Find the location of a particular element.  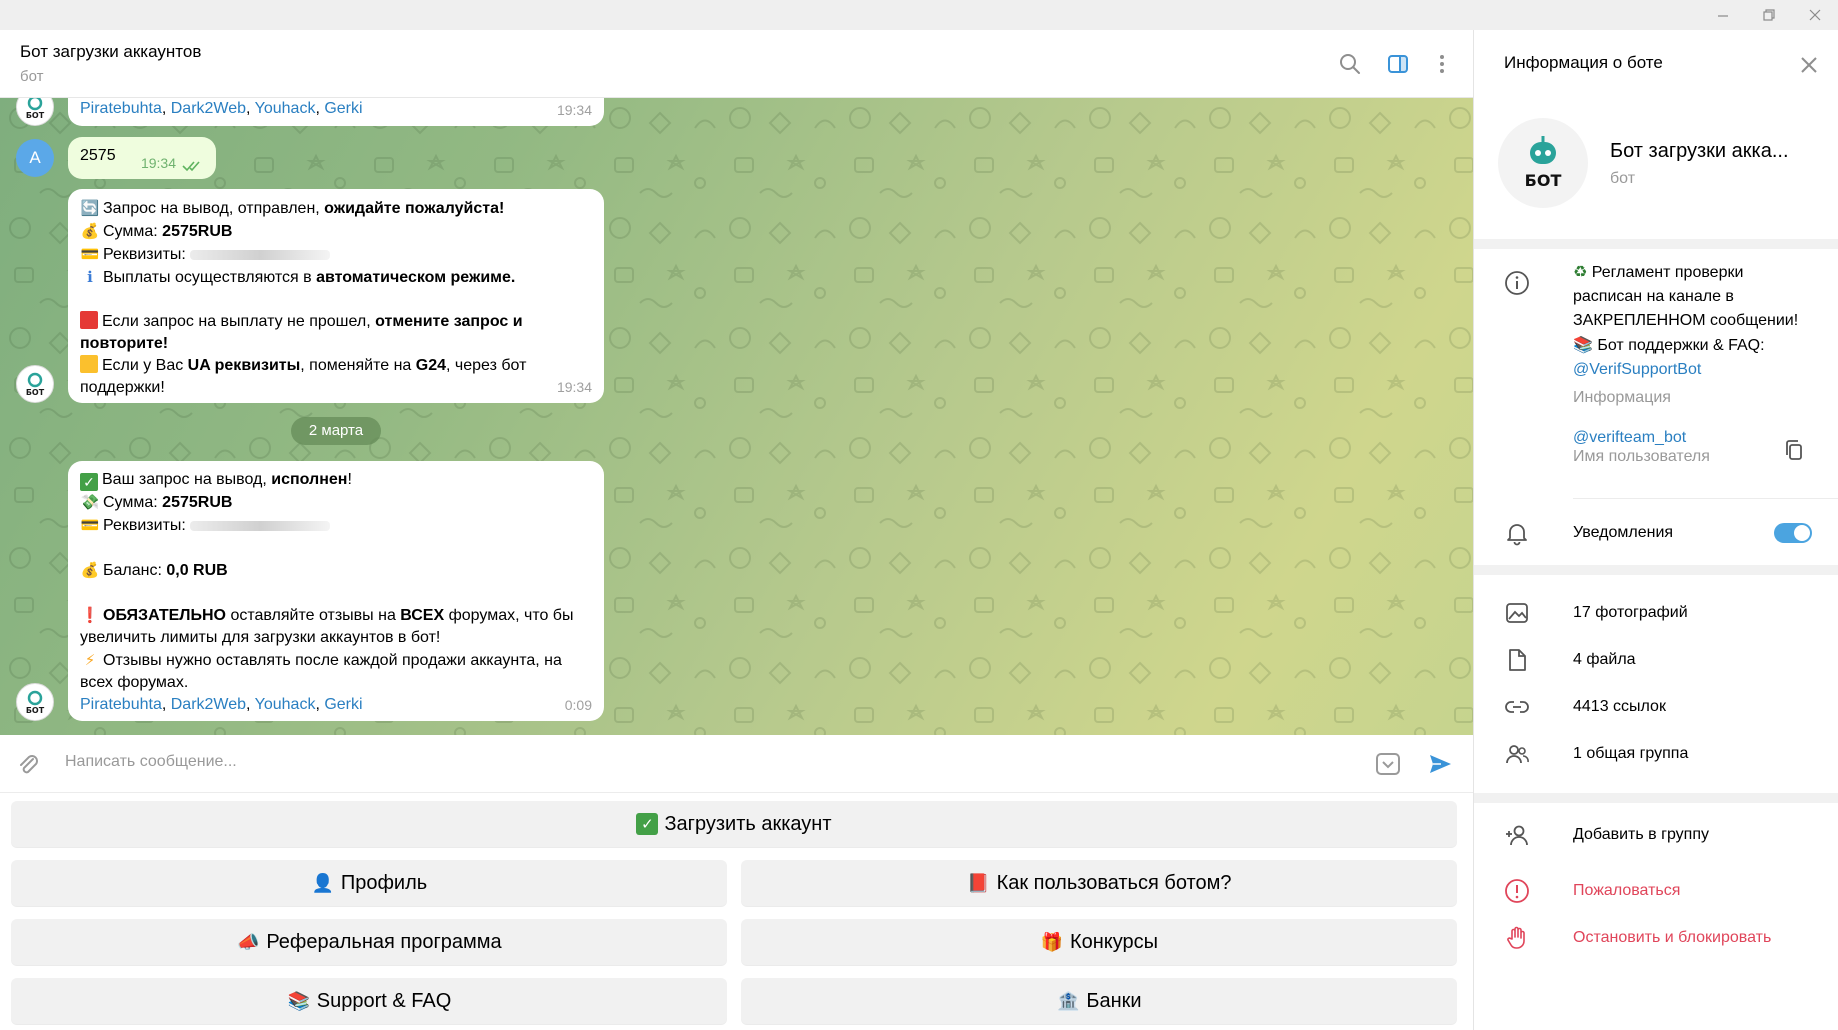

text: Реквизиты: is located at coordinates (144, 254).